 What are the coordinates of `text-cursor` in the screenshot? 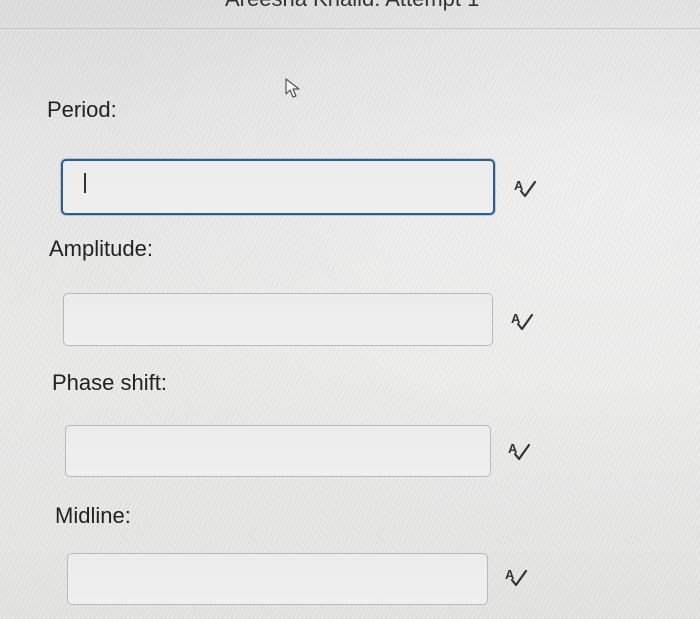 It's located at (85, 183).